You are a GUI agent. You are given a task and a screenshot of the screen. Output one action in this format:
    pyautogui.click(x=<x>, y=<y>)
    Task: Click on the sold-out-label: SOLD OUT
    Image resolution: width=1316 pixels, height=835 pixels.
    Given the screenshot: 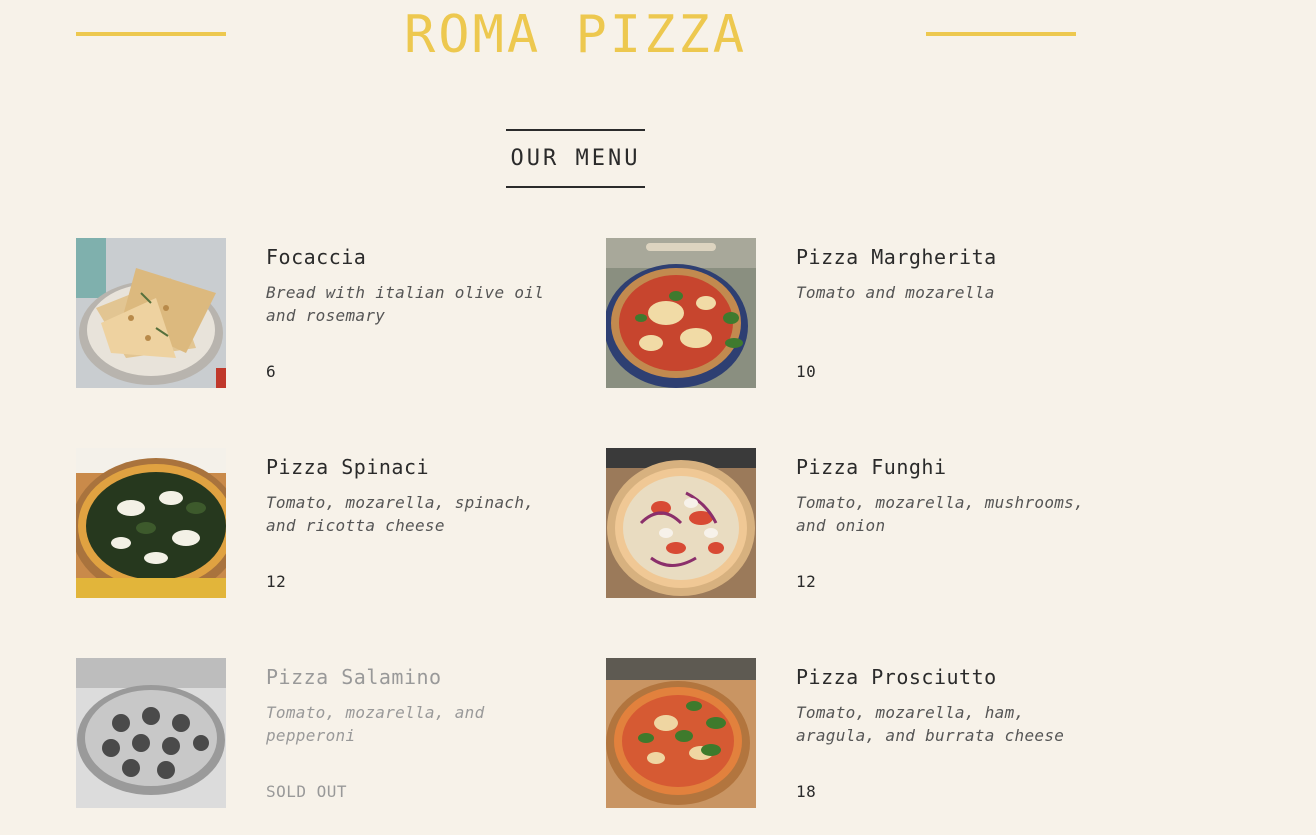 What is the action you would take?
    pyautogui.click(x=307, y=791)
    